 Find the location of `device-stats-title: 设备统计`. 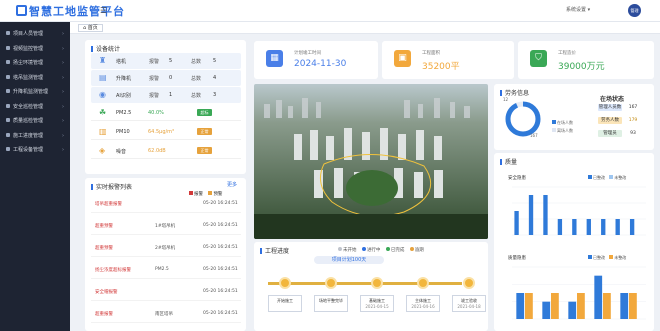

device-stats-title: 设备统计 is located at coordinates (105, 48).